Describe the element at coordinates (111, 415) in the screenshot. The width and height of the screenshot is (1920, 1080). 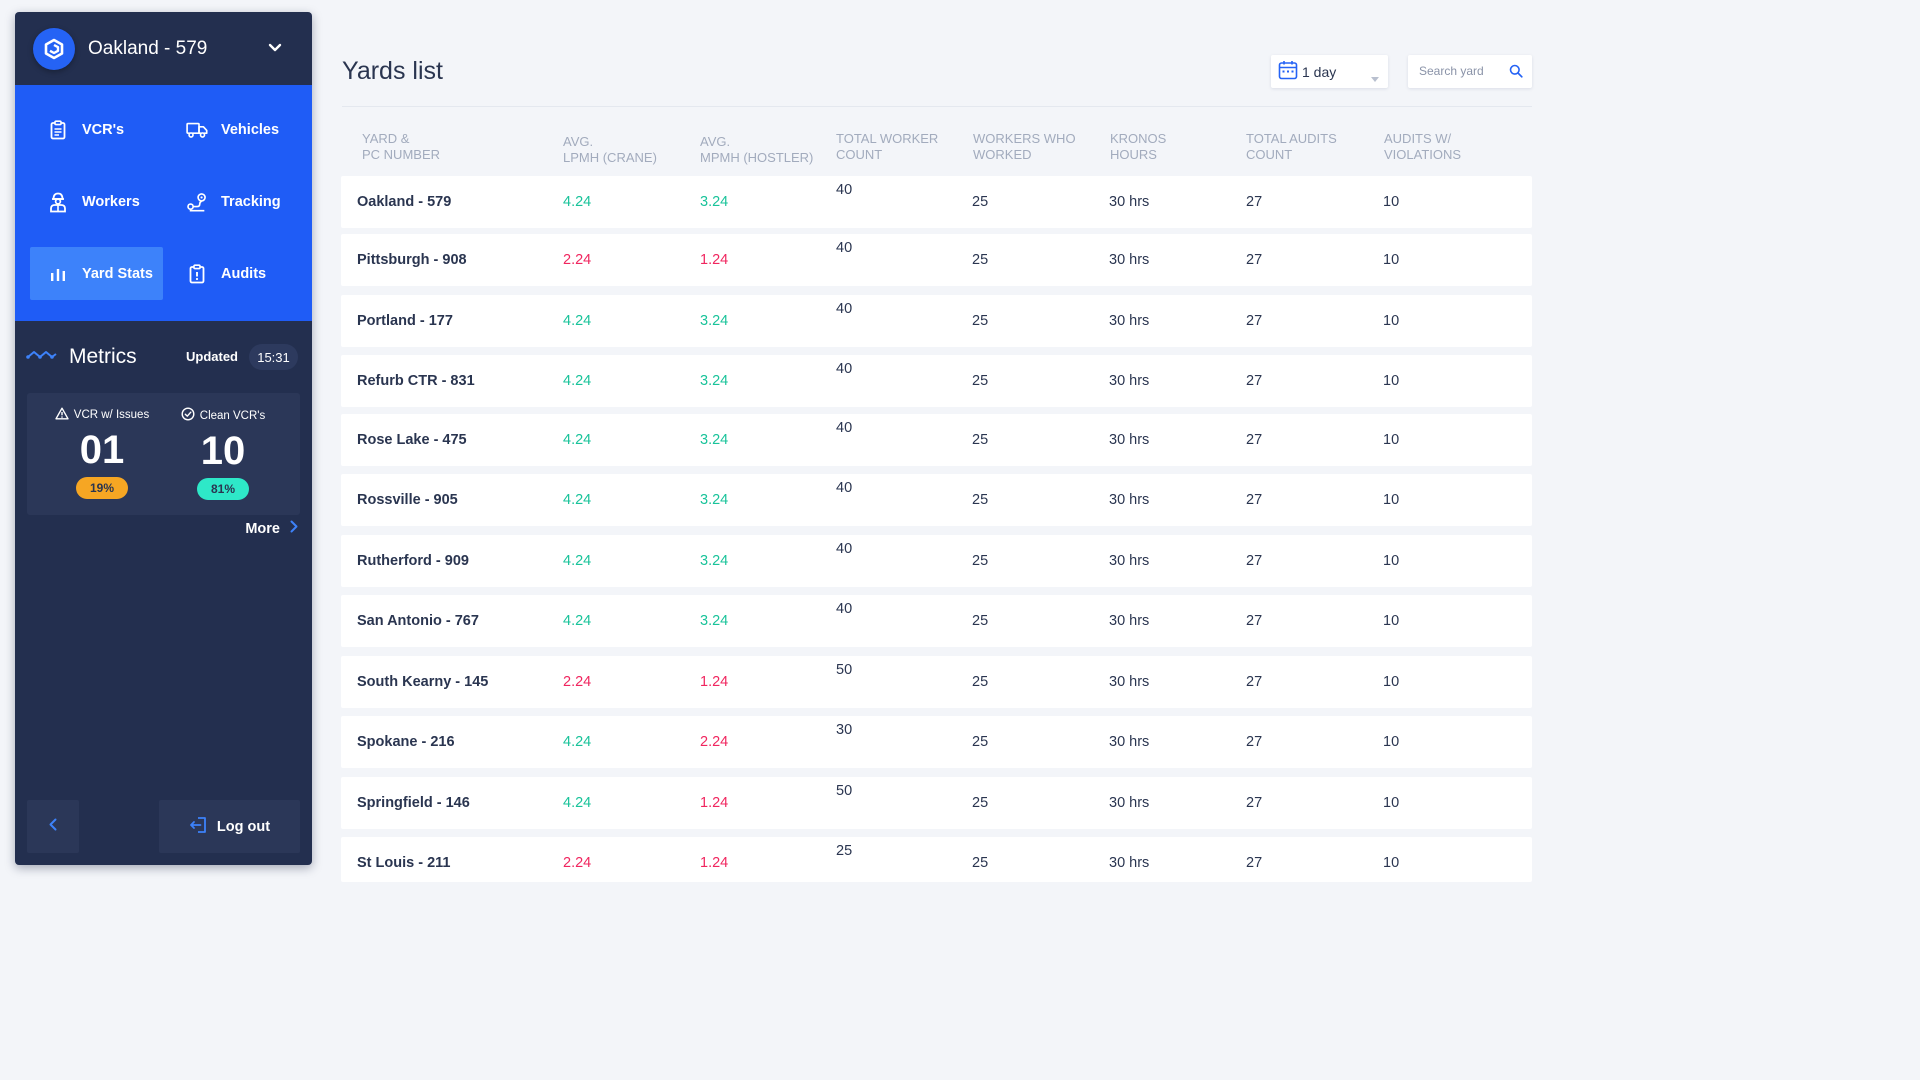
I see `vcr-issues-label: VCR w/ Issues` at that location.